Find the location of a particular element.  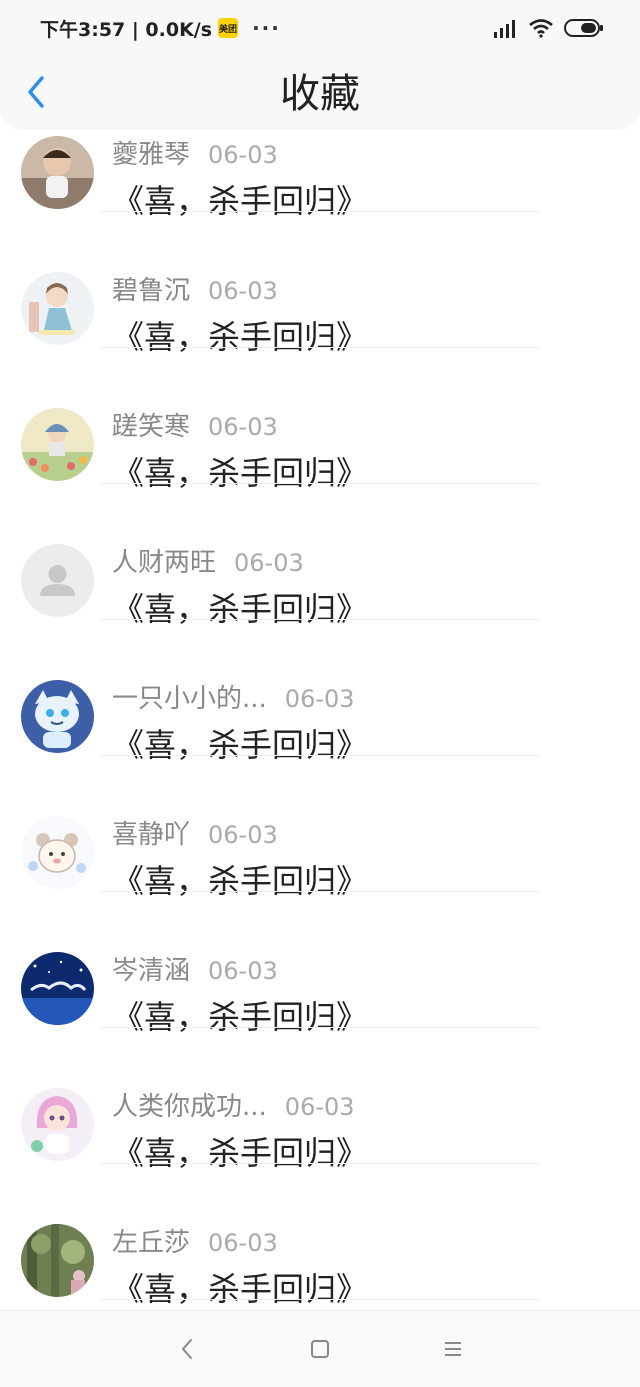

doll-girl-image is located at coordinates (57, 1124).